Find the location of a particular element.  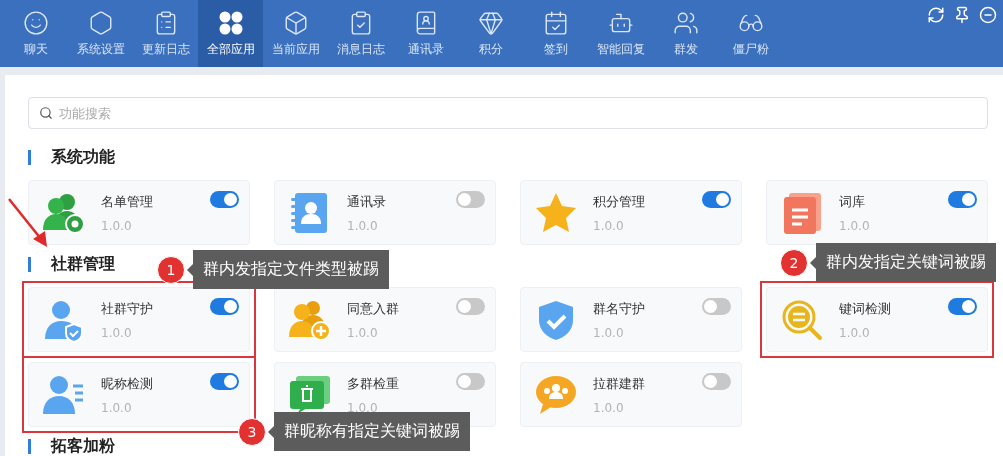

nav-tab: 僵尸粉 is located at coordinates (750, 33).